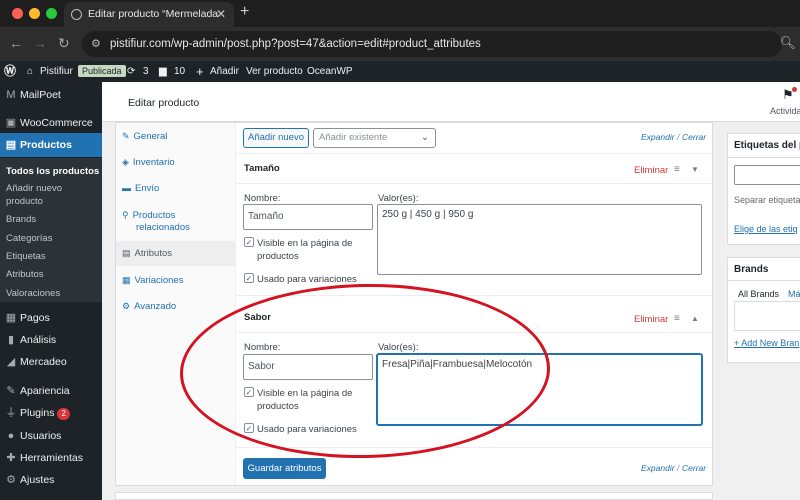 This screenshot has height=500, width=800. I want to click on toggle-down-icon: ▼, so click(695, 169).